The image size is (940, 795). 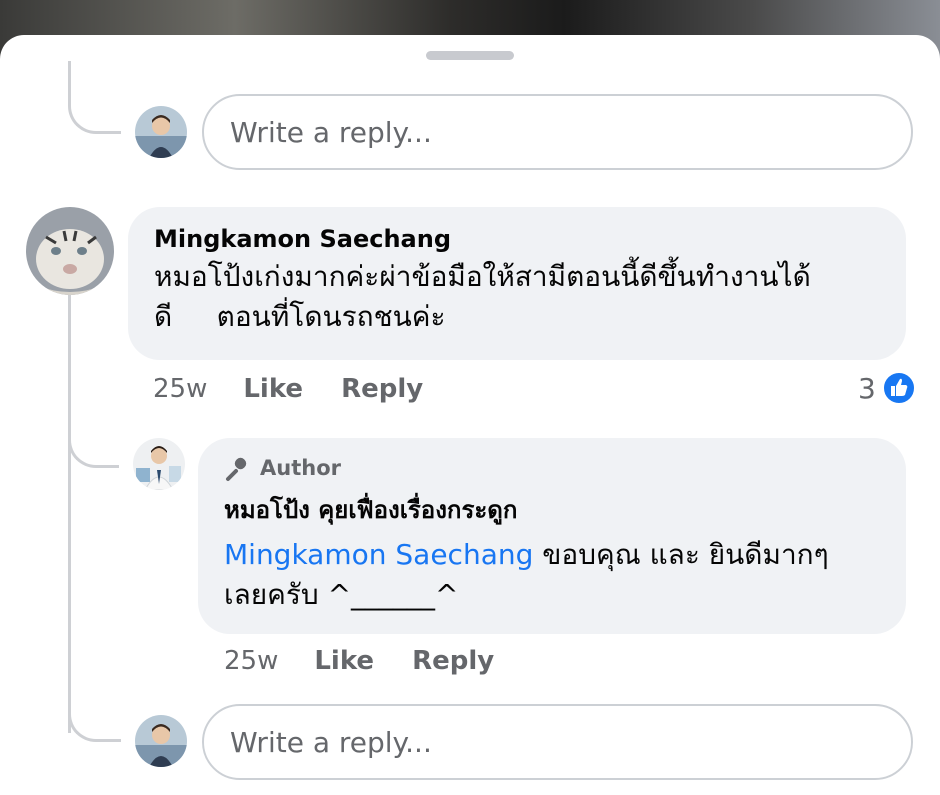 What do you see at coordinates (382, 389) in the screenshot?
I see `comment-reply-button: Reply` at bounding box center [382, 389].